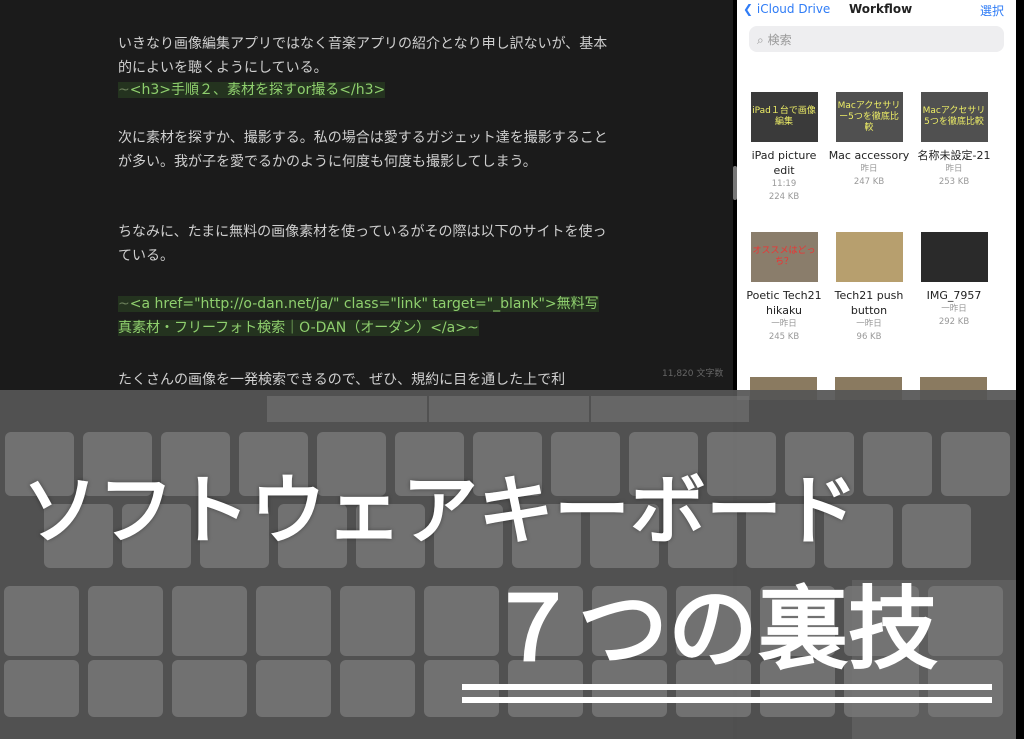  What do you see at coordinates (760, 40) in the screenshot?
I see `search-icon: ⌕` at bounding box center [760, 40].